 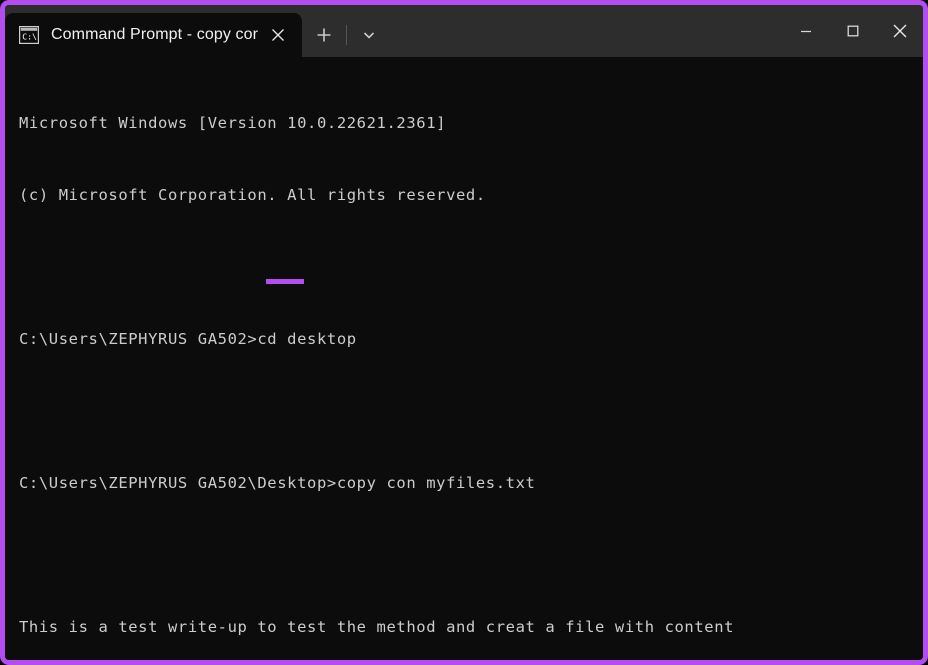 I want to click on tab-command-prompt: C:\ Command Prompt - copy cor, so click(x=154, y=35).